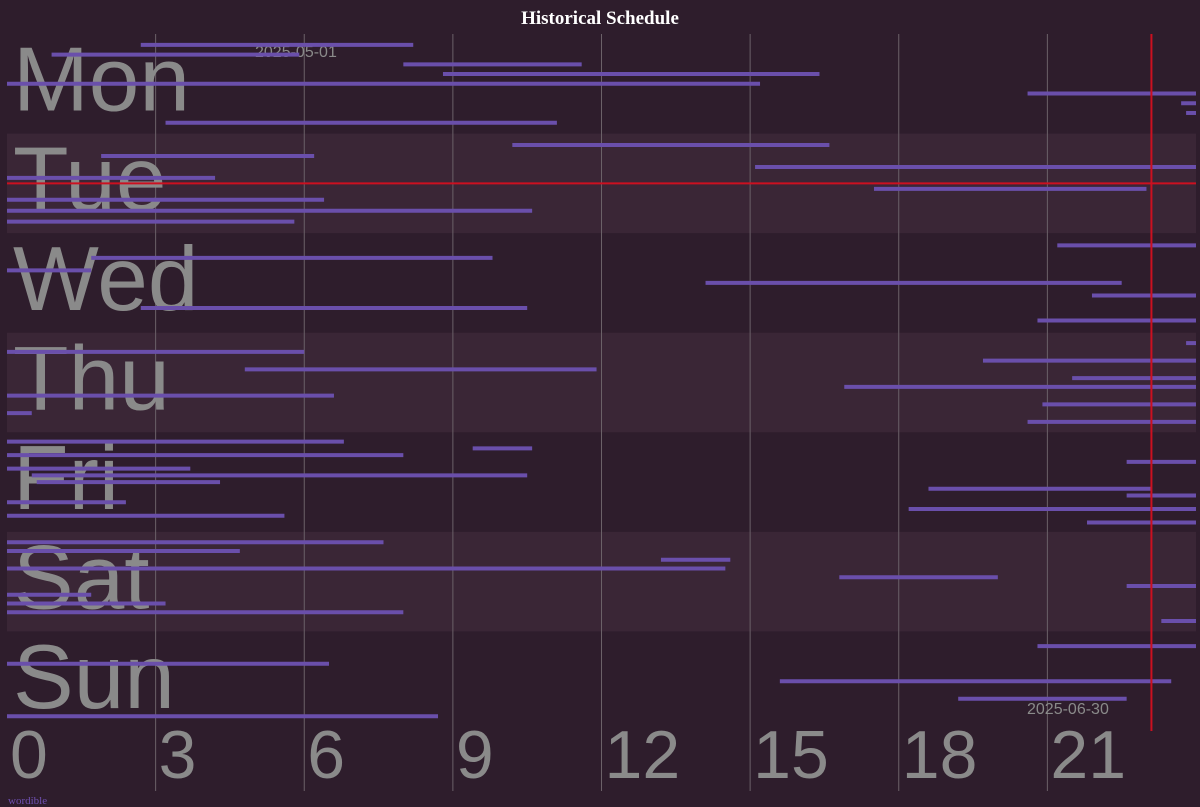 The image size is (1200, 807). What do you see at coordinates (91, 378) in the screenshot?
I see `day-label: Thu` at bounding box center [91, 378].